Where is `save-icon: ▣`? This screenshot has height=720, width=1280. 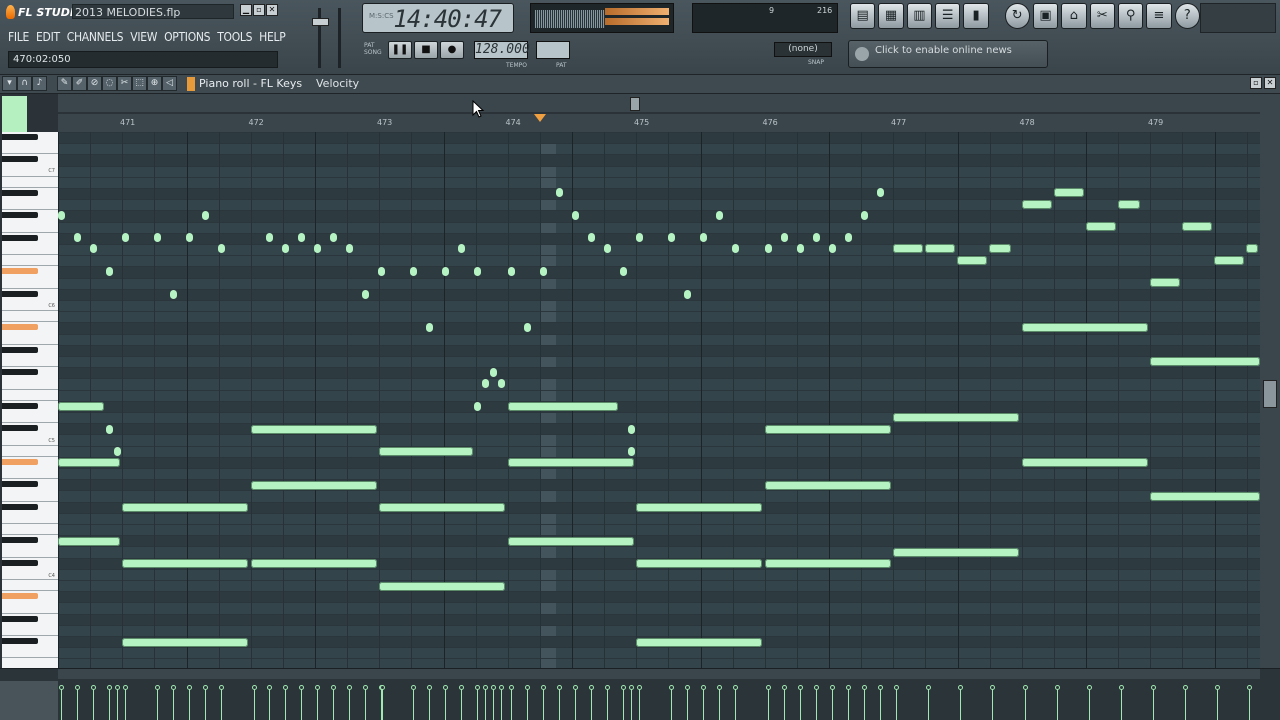 save-icon: ▣ is located at coordinates (1045, 16).